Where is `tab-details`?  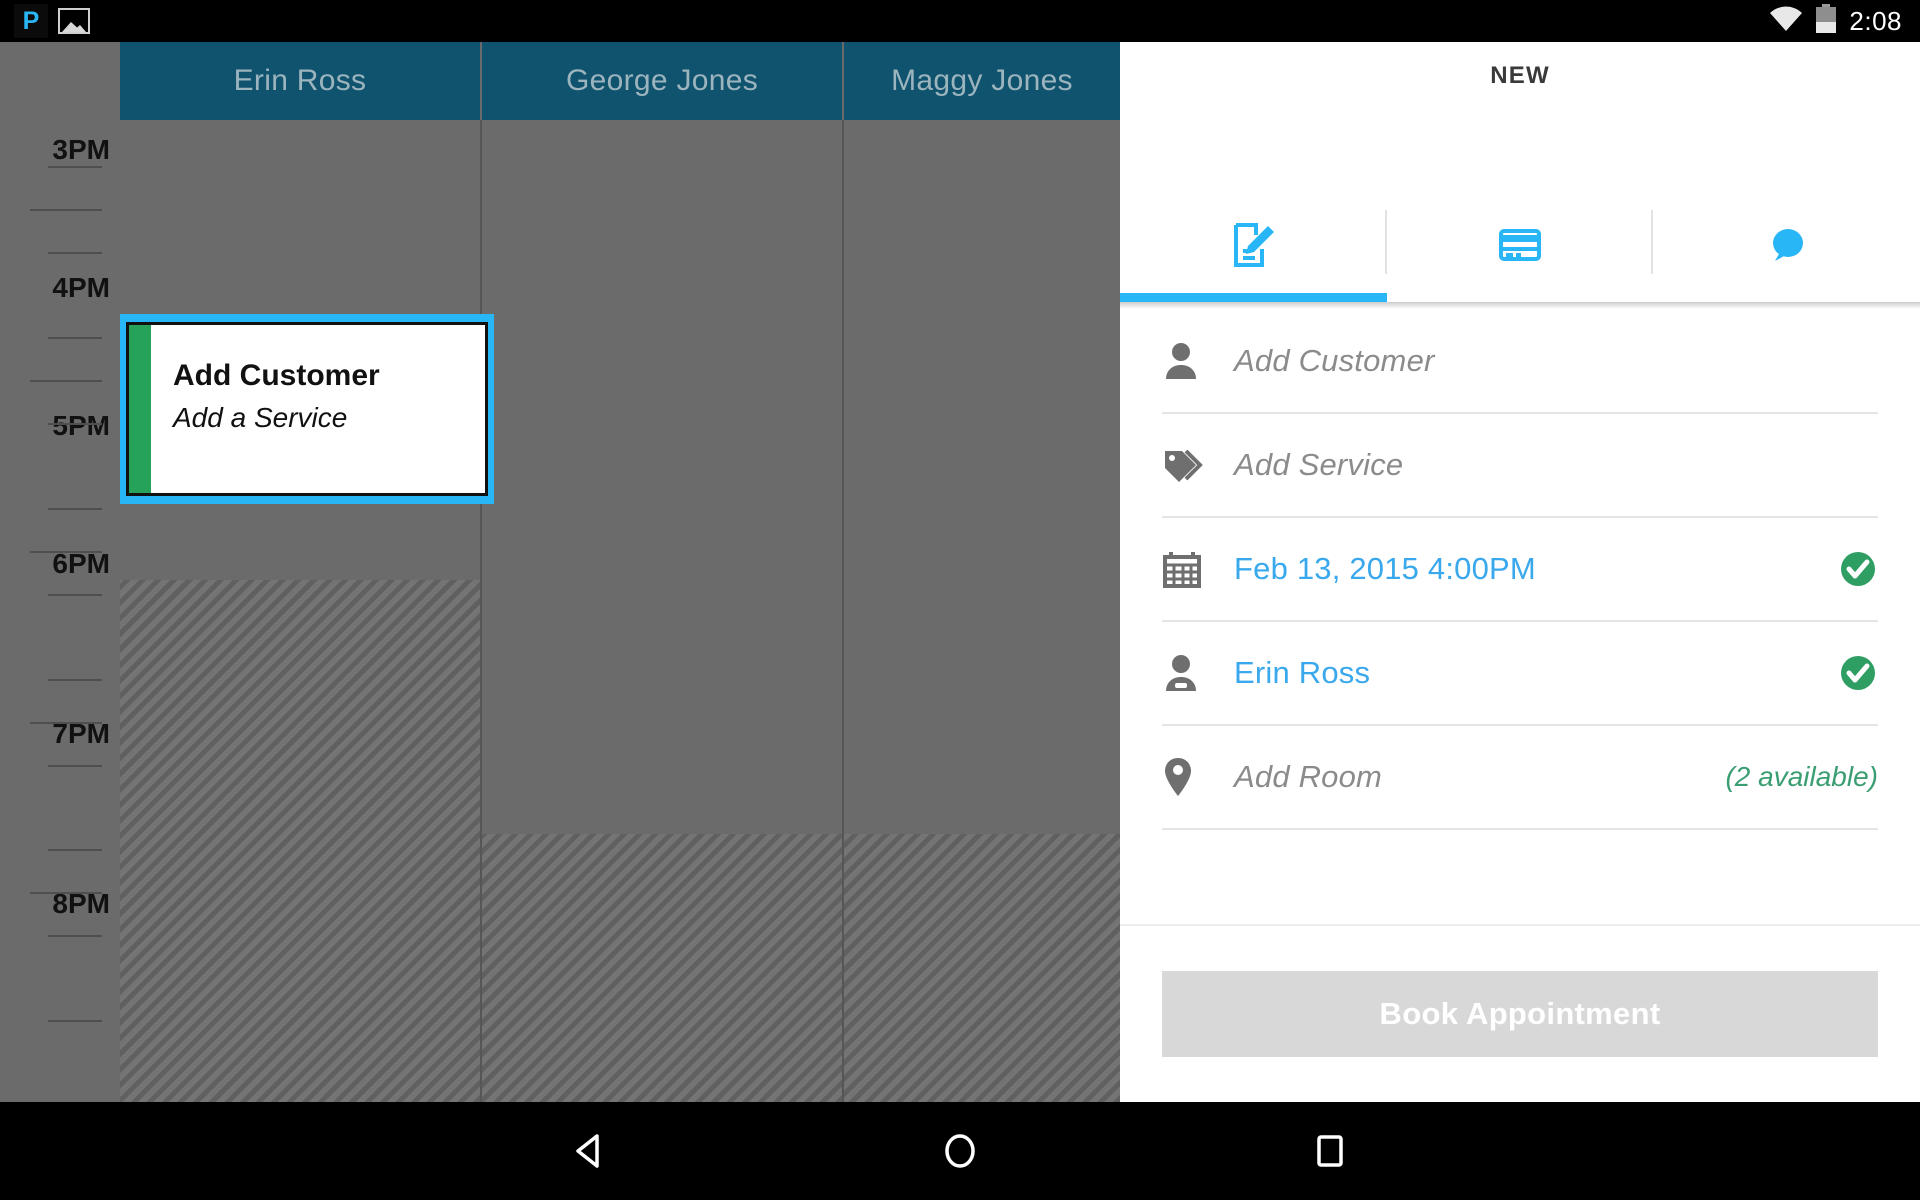
tab-details is located at coordinates (1253, 247).